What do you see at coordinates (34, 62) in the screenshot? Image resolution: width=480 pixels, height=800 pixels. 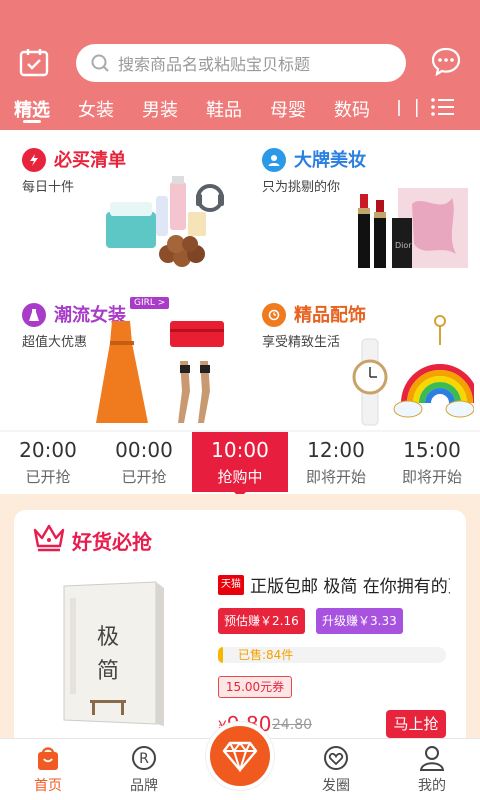 I see `calendar-icon` at bounding box center [34, 62].